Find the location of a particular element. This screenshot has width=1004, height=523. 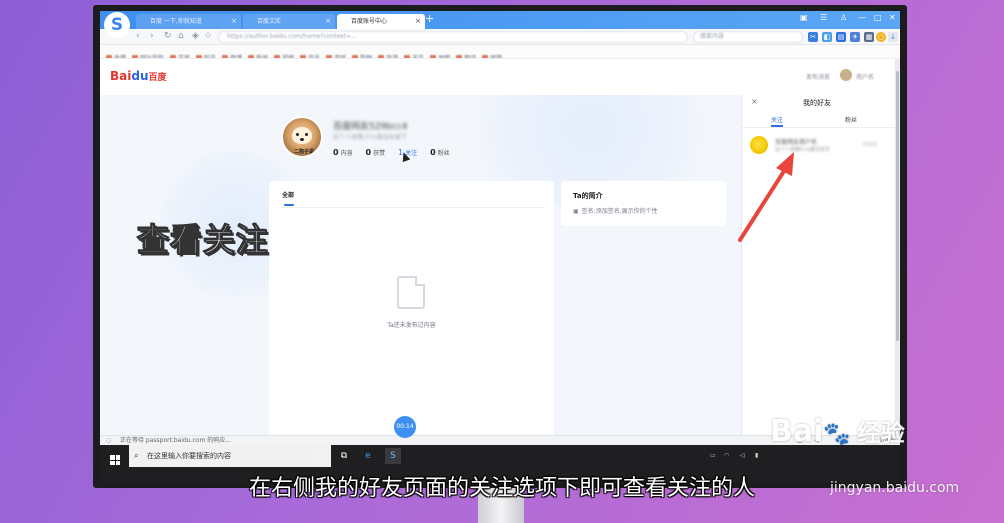

browser-tab-1: 百度 一下,你就知道 × is located at coordinates (188, 21).